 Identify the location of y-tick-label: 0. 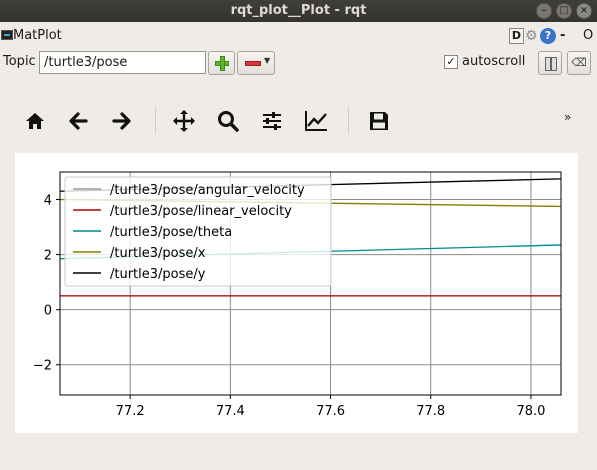
(48, 311).